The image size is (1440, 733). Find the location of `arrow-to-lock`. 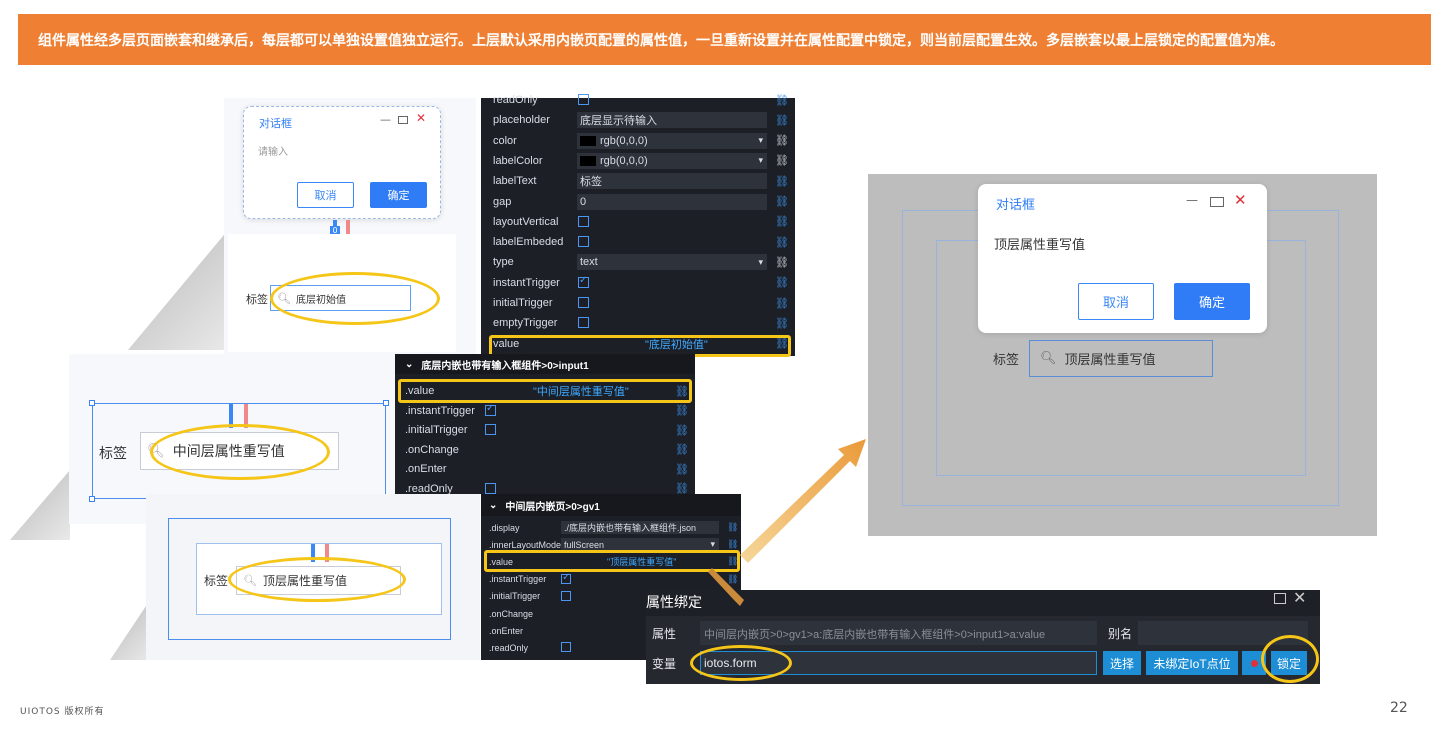

arrow-to-lock is located at coordinates (726, 587).